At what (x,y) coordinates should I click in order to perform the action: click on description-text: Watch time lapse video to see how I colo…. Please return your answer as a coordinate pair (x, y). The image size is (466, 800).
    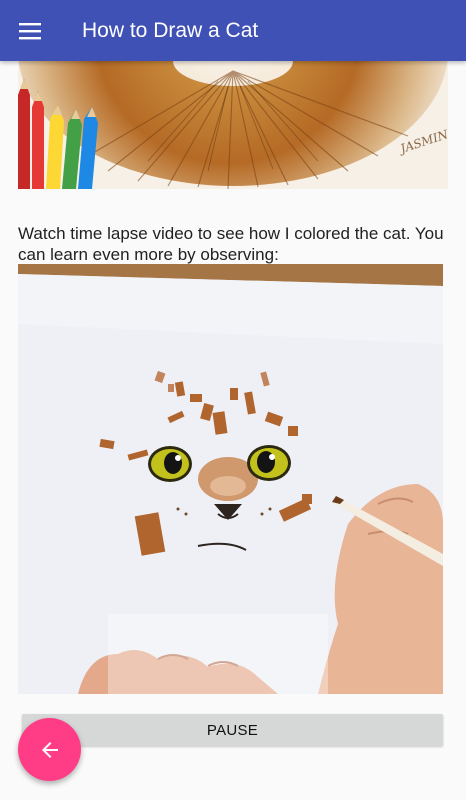
    Looking at the image, I should click on (231, 244).